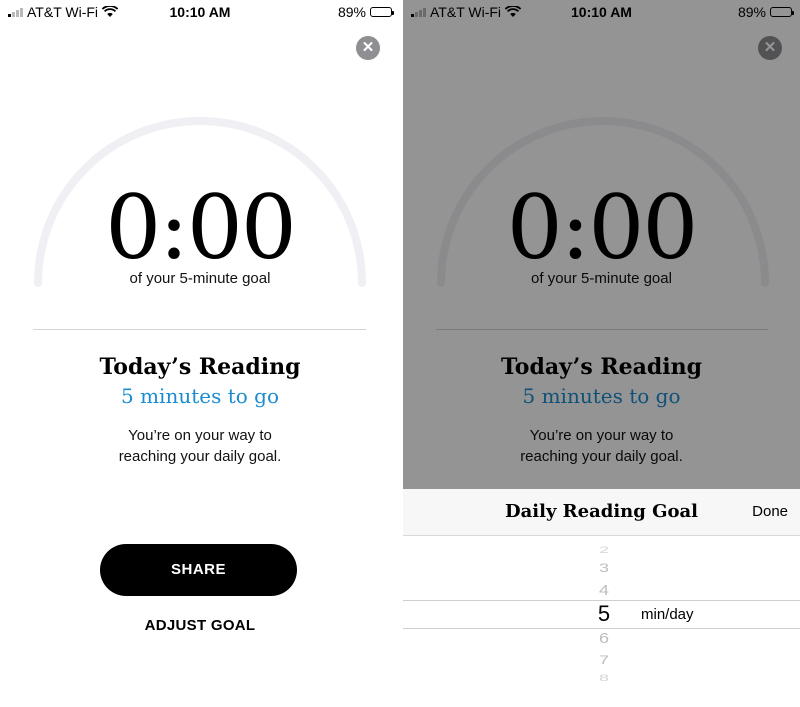  I want to click on picker-title: Daily Reading Goal, so click(601, 511).